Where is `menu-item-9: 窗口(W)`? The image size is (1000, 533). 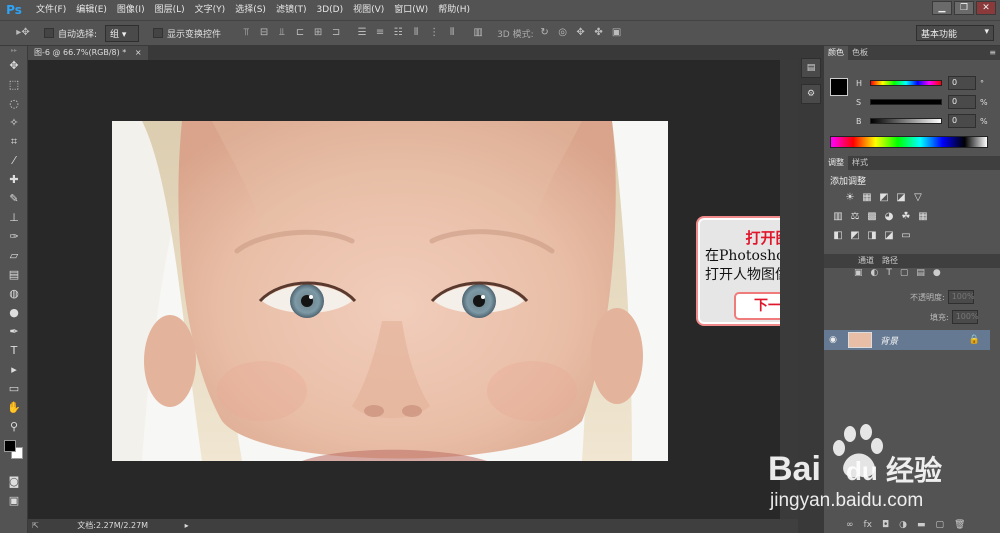 menu-item-9: 窗口(W) is located at coordinates (411, 10).